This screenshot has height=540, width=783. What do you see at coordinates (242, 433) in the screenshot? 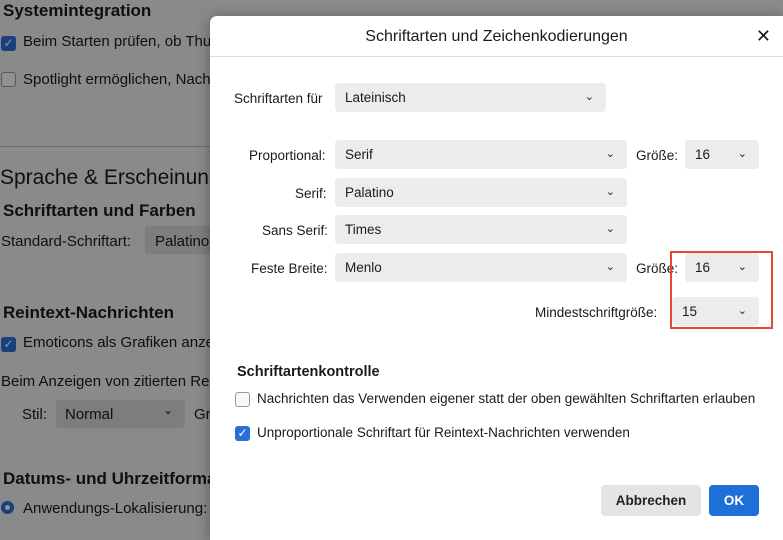
I see `monospace-plaintext-checkbox: ✓` at bounding box center [242, 433].